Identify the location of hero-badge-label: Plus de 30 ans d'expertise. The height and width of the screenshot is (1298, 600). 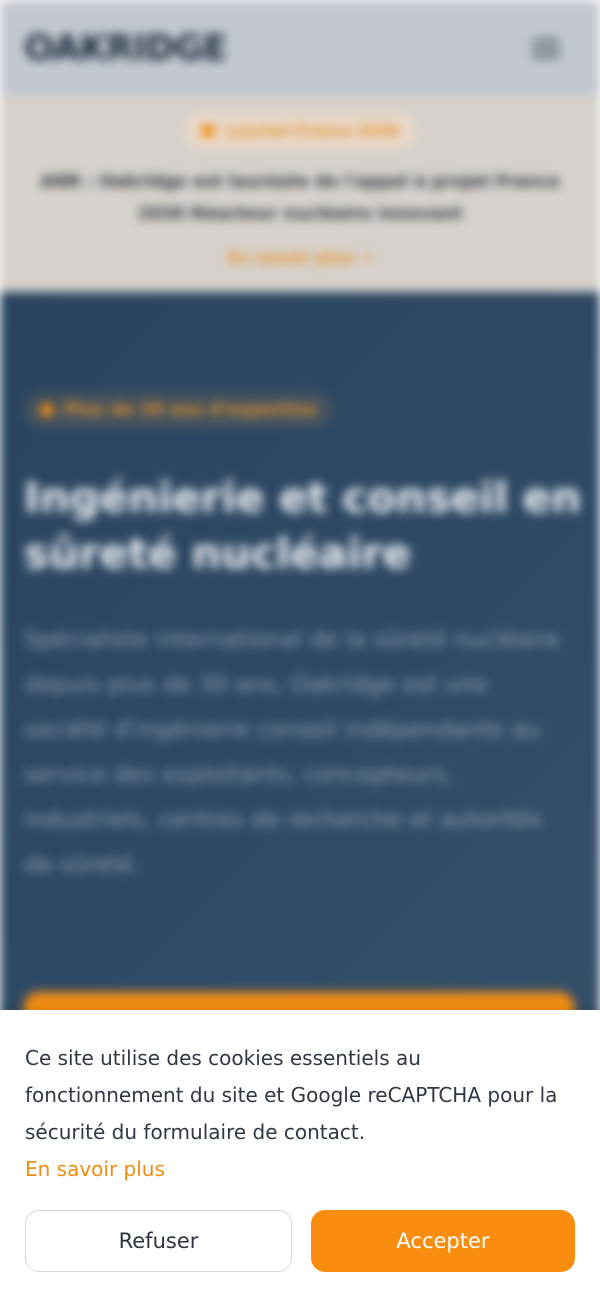
(190, 410).